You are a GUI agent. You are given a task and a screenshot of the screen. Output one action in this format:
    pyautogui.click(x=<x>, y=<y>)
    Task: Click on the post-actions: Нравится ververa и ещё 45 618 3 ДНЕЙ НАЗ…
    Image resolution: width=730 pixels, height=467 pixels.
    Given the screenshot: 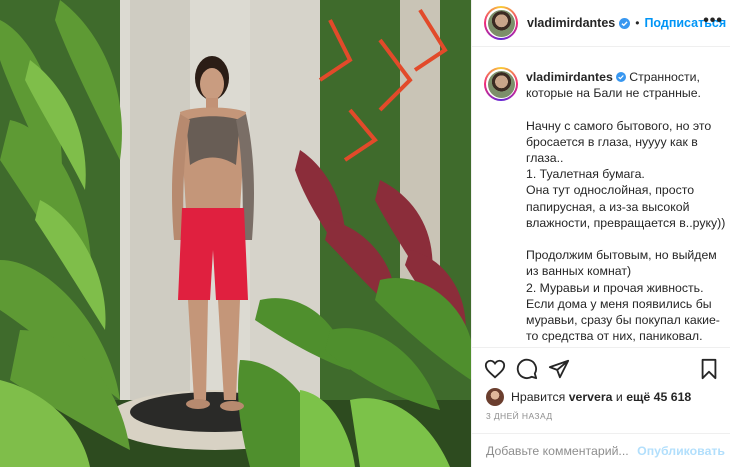 What is the action you would take?
    pyautogui.click(x=601, y=384)
    